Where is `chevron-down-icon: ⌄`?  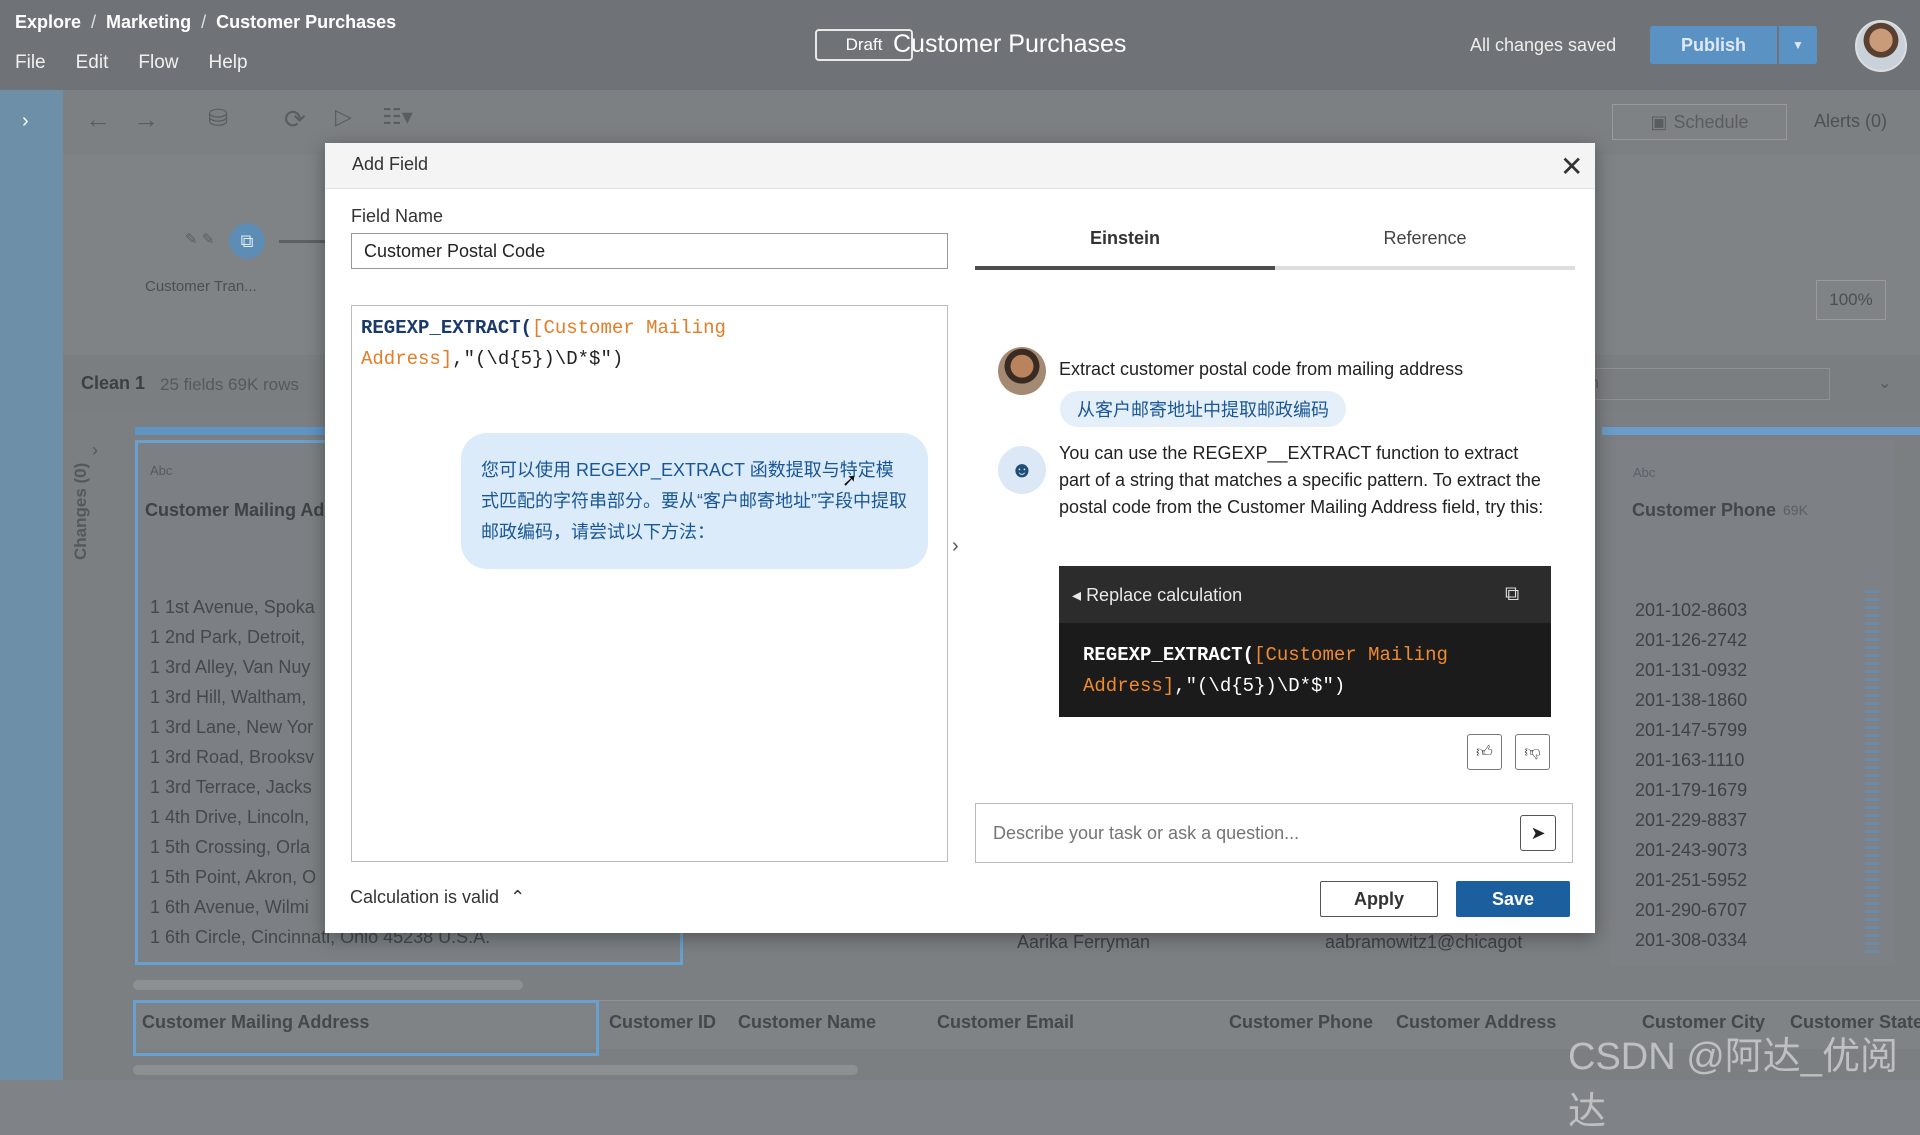 chevron-down-icon: ⌄ is located at coordinates (1884, 383).